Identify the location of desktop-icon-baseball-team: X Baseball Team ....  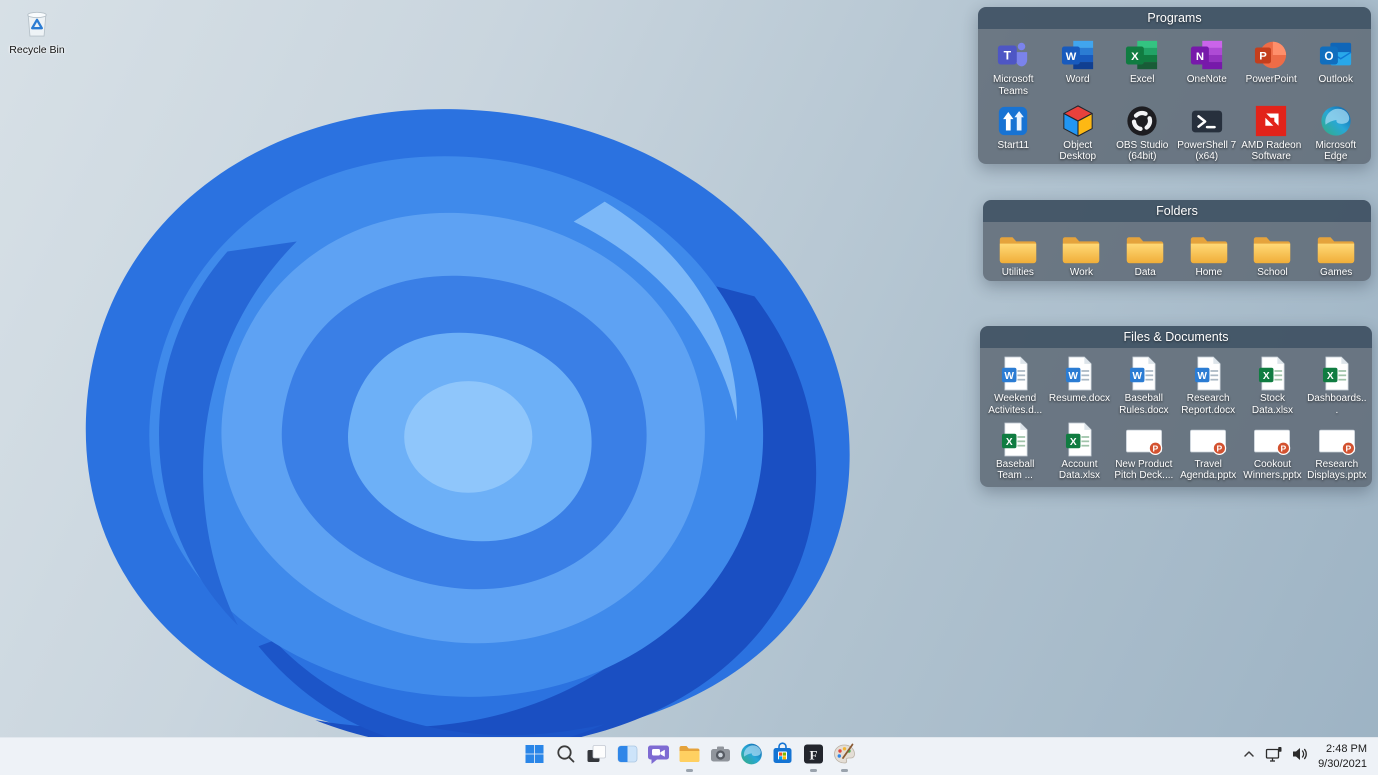
(1015, 452).